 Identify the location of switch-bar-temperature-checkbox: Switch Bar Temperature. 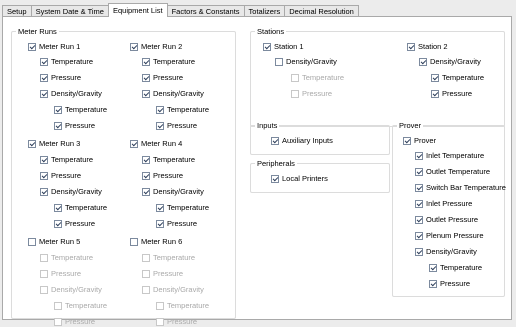
(460, 187).